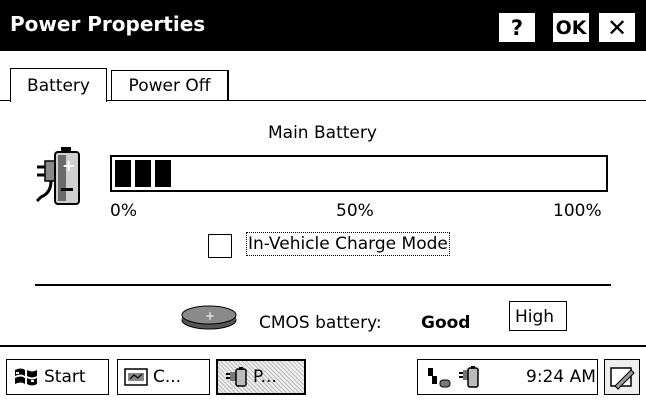  Describe the element at coordinates (26, 377) in the screenshot. I see `windows-flag-icon` at that location.